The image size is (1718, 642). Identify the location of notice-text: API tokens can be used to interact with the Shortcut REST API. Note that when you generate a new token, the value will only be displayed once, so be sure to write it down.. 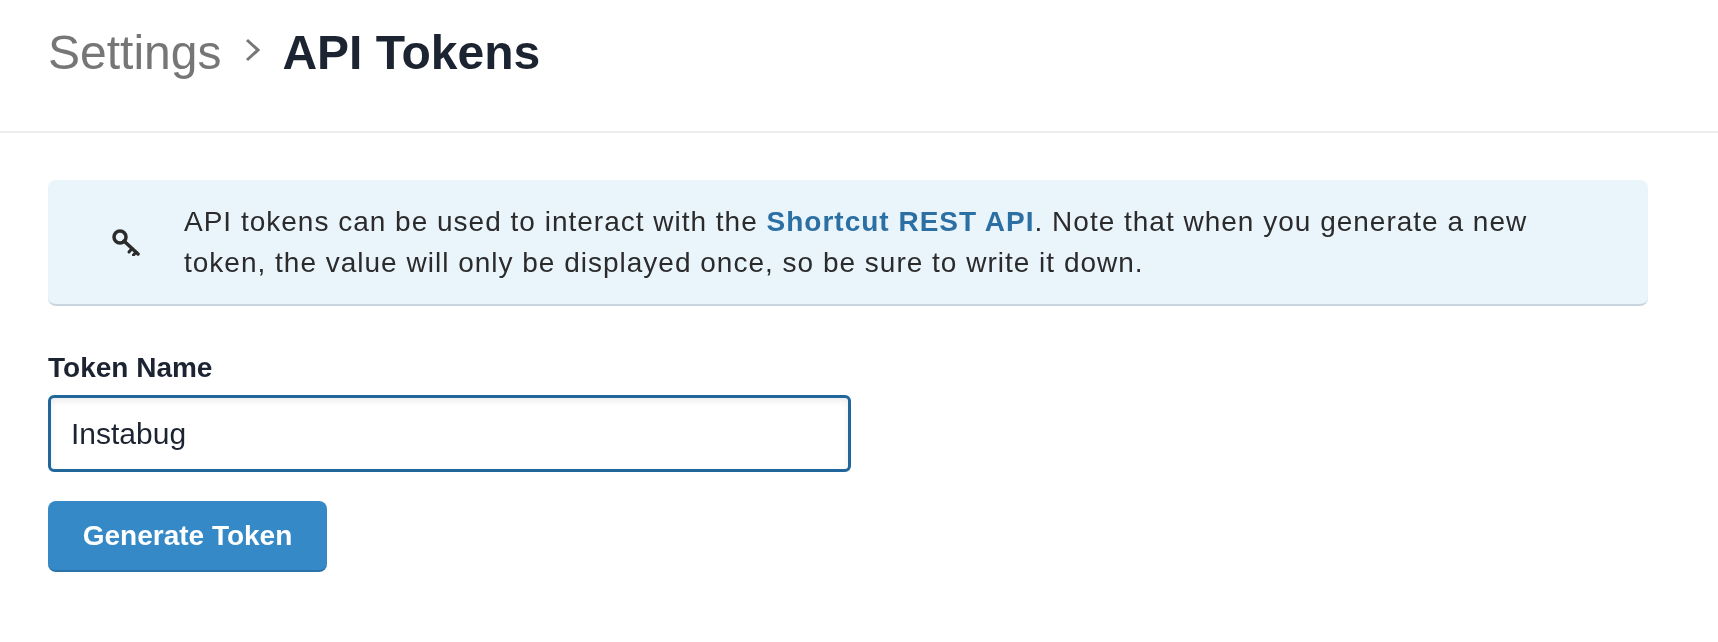
(856, 242).